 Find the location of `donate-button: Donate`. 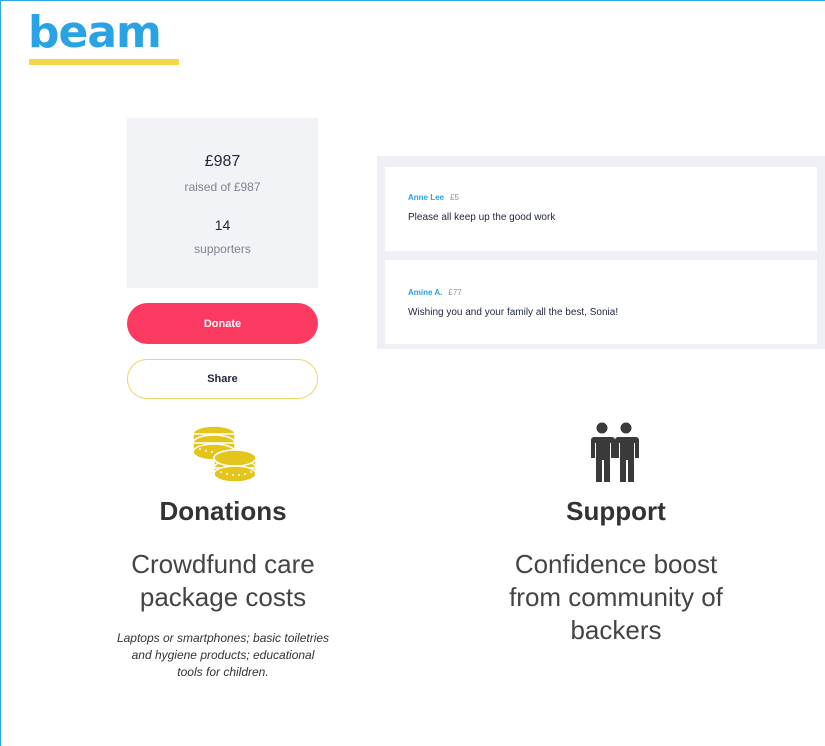

donate-button: Donate is located at coordinates (222, 323).